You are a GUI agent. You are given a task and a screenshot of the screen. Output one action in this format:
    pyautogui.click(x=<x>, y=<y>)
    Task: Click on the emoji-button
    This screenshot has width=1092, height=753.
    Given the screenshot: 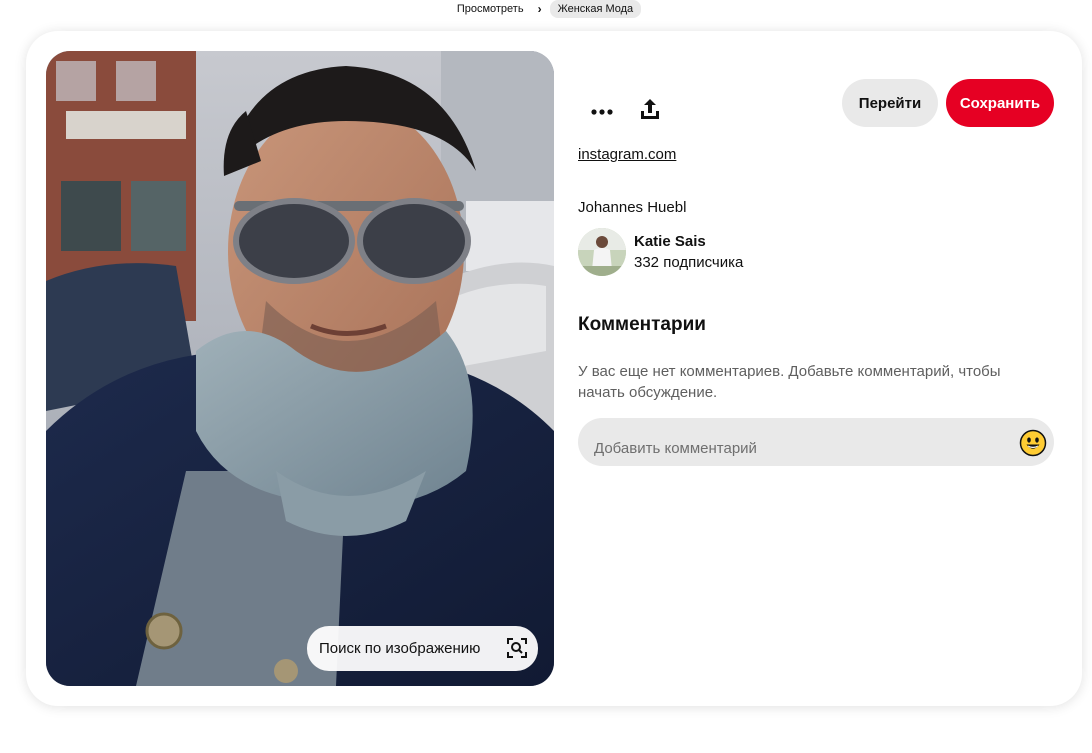 What is the action you would take?
    pyautogui.click(x=1033, y=443)
    